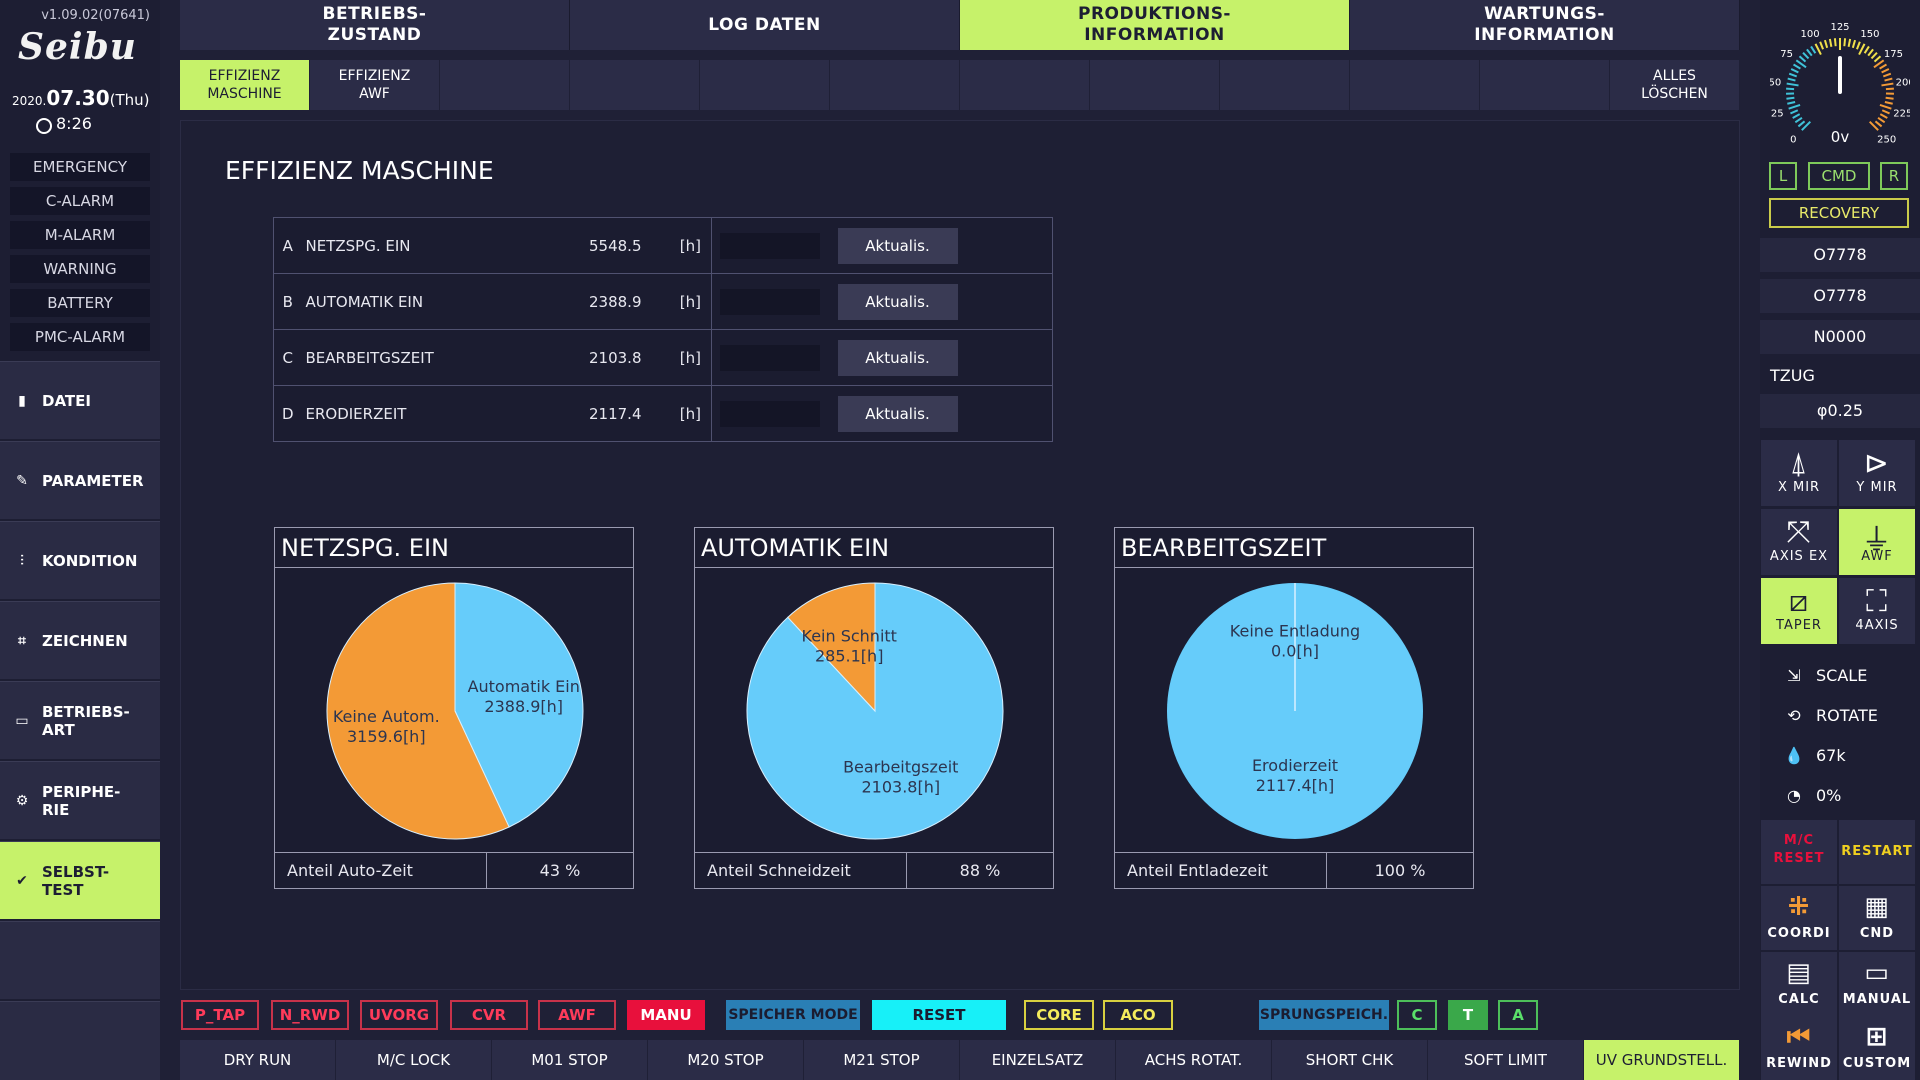  I want to click on gauge-tick-label: 25, so click(1777, 113).